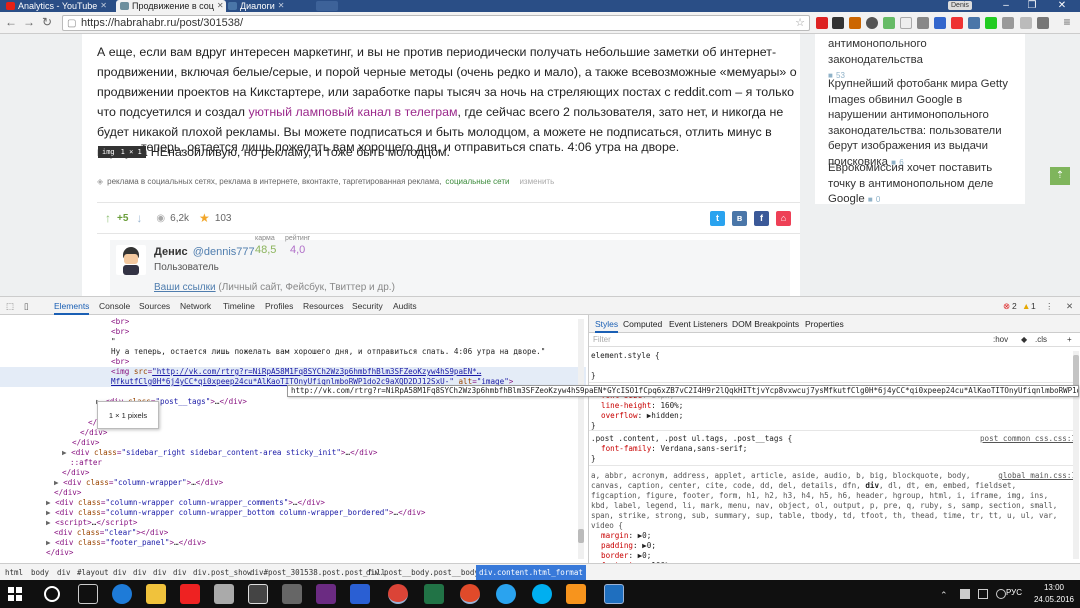 The image size is (1080, 608). I want to click on input-language: РУС, so click(1014, 592).